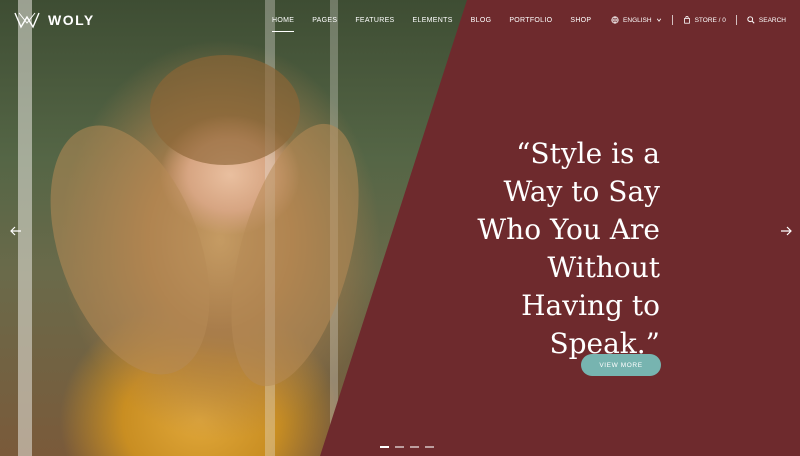  Describe the element at coordinates (603, 267) in the screenshot. I see `quote-line: Without` at that location.